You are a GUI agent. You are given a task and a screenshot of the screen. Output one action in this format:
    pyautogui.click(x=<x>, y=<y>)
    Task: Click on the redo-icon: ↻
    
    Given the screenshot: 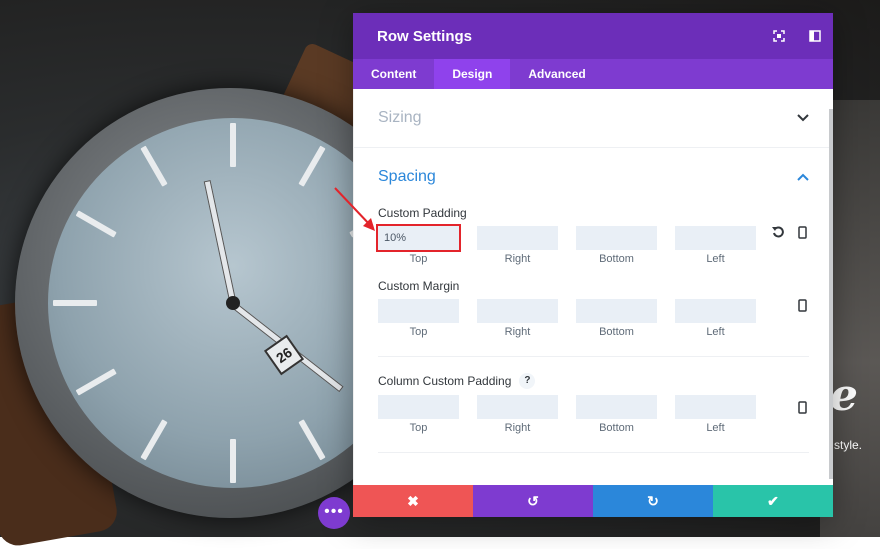 What is the action you would take?
    pyautogui.click(x=653, y=500)
    